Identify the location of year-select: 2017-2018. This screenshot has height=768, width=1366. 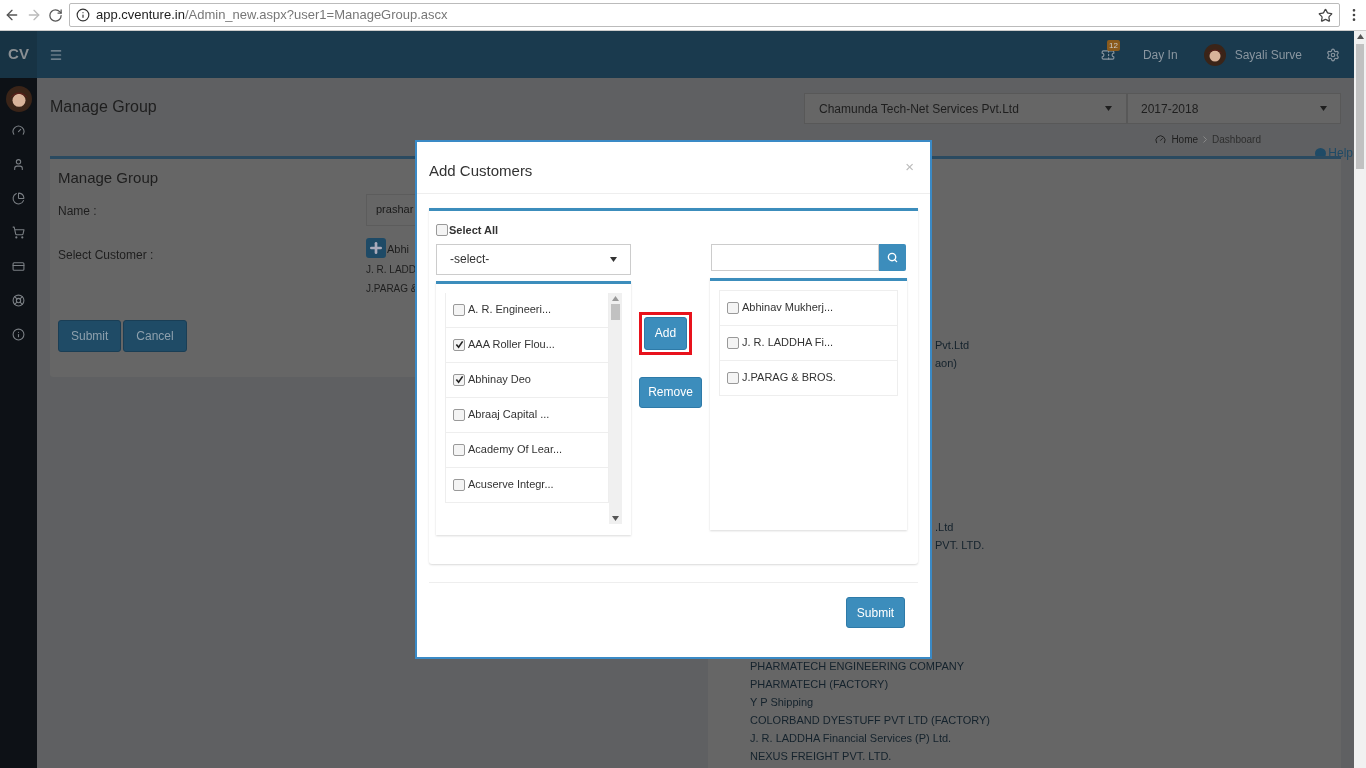
(1234, 108).